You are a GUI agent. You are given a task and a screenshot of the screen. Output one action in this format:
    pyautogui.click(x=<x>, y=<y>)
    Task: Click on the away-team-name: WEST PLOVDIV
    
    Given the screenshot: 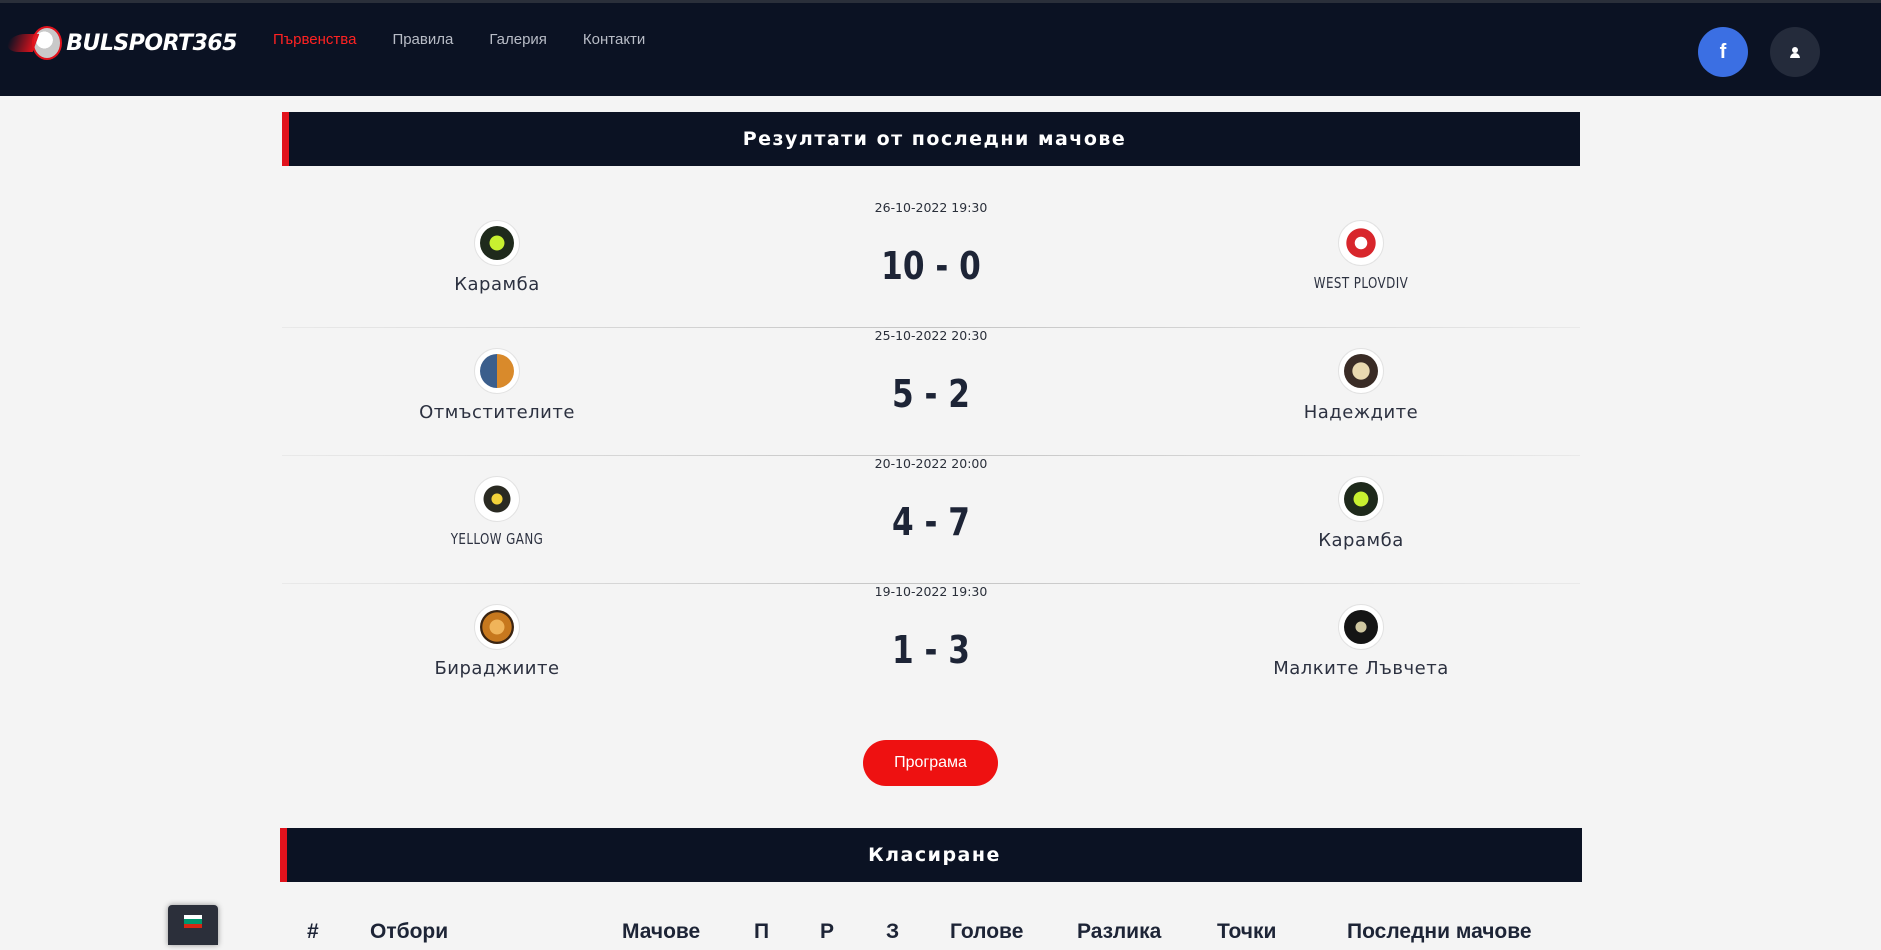 What is the action you would take?
    pyautogui.click(x=1361, y=283)
    